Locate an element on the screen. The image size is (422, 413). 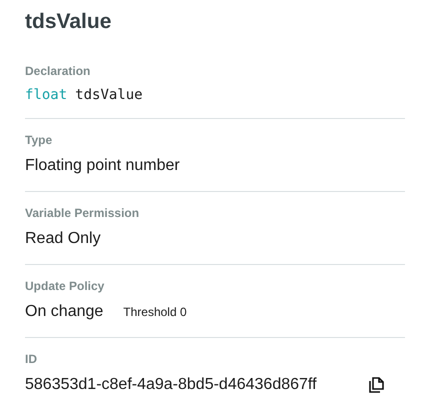
field-label: Type is located at coordinates (39, 140).